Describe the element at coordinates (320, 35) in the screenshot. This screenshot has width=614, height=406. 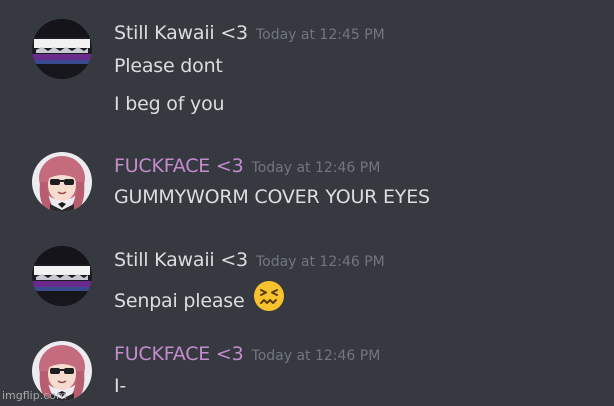
I see `timestamp: Today at 12:45 PM` at that location.